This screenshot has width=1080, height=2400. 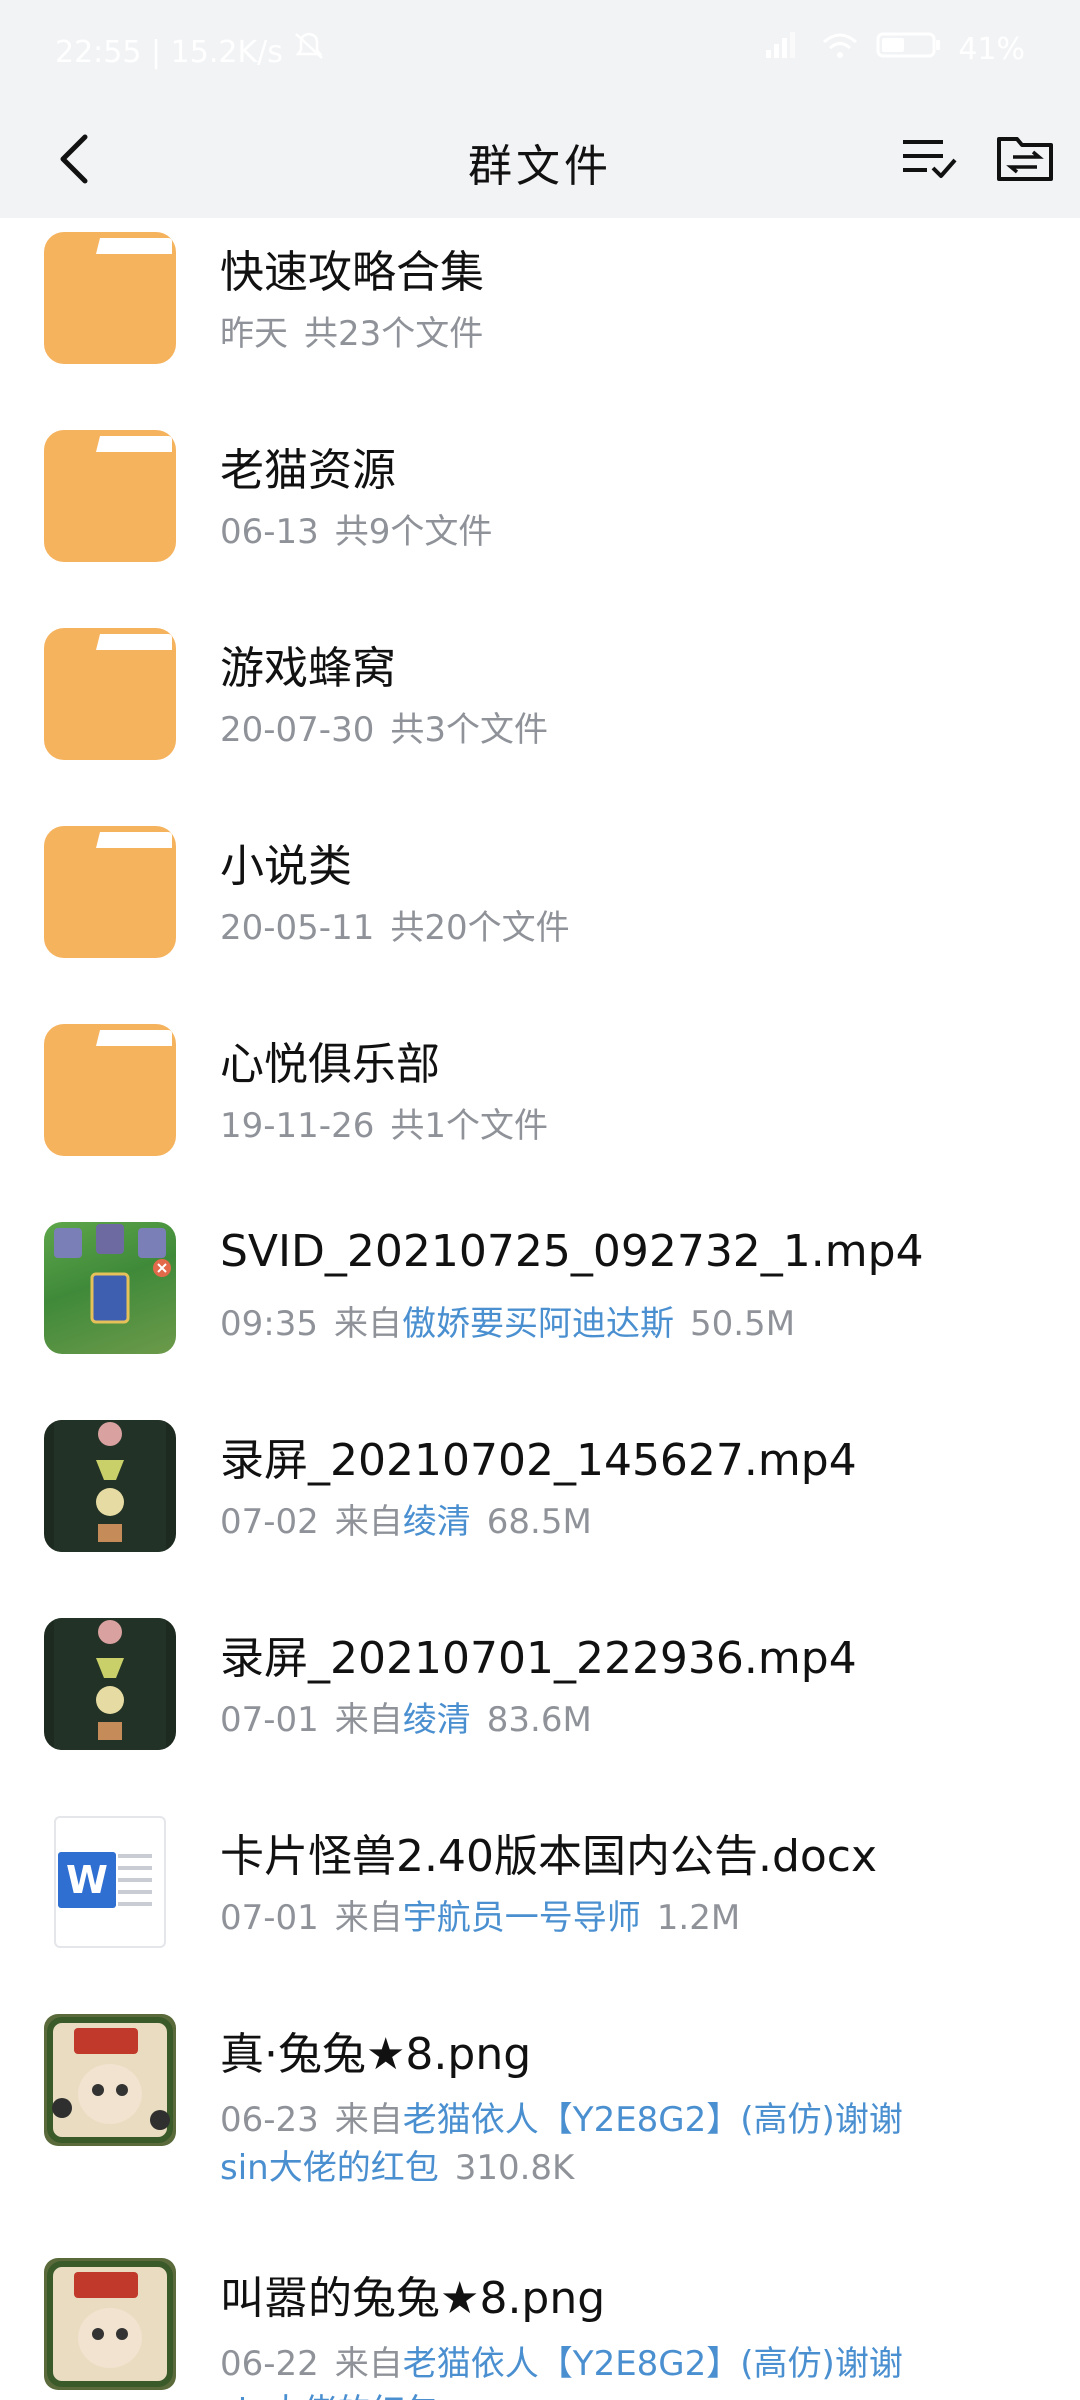 I want to click on file-meta: 09:35 来自傲娇要买阿迪达斯 50.5M, so click(x=508, y=1324).